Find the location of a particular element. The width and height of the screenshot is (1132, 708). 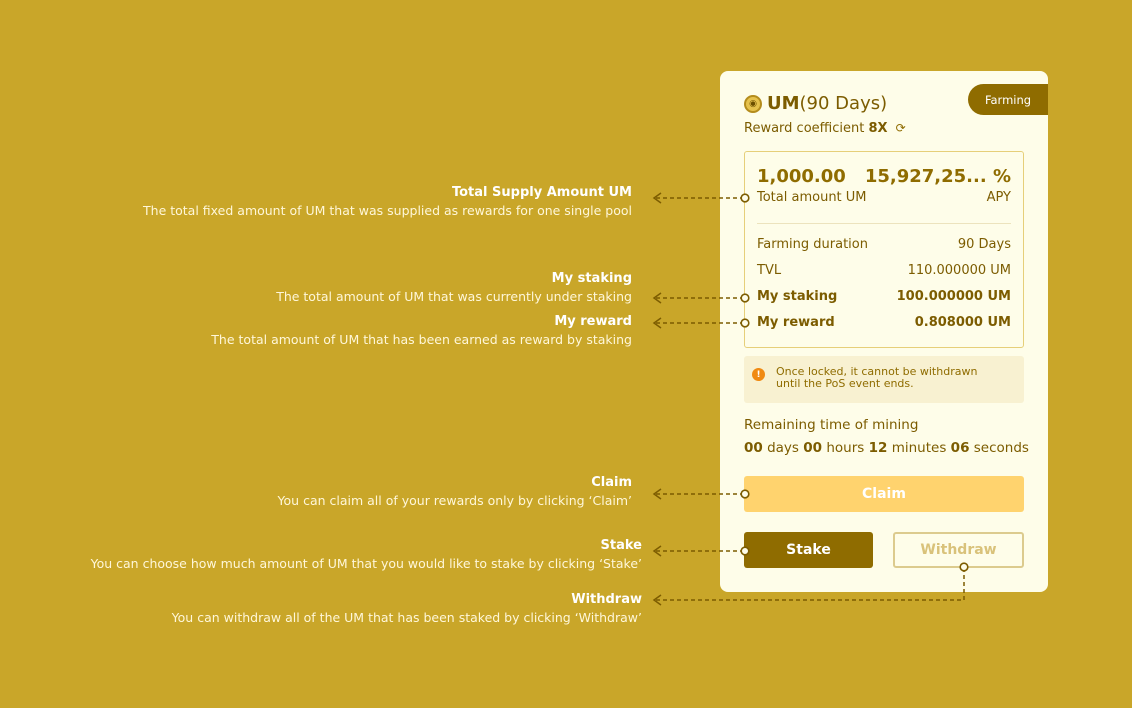

stat-value: 0.808000 UM is located at coordinates (962, 322).